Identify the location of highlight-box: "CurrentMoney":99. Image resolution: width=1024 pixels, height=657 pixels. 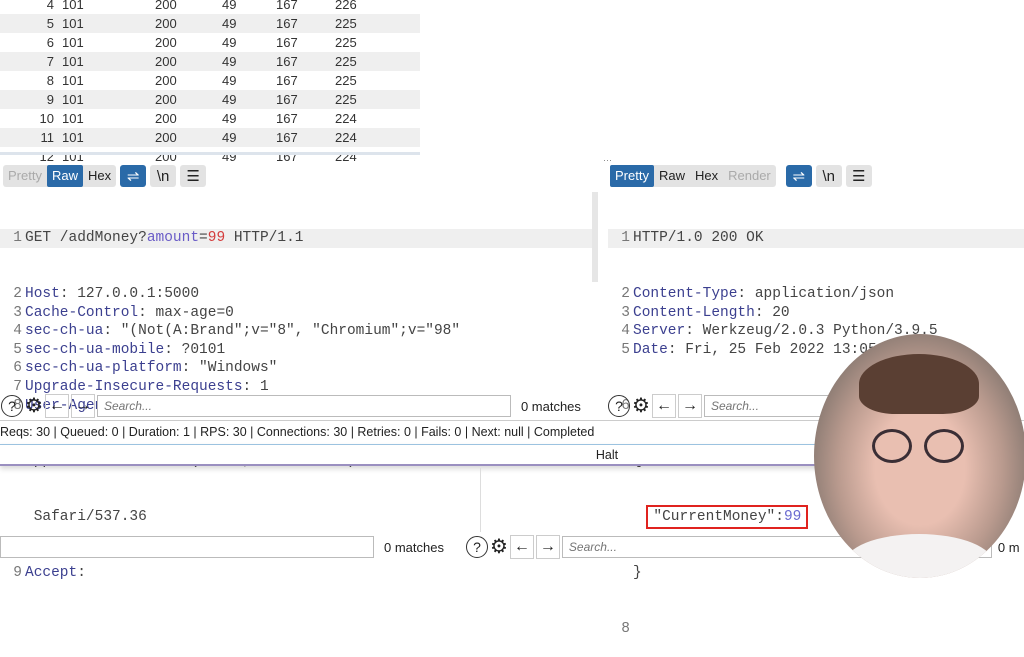
(727, 517).